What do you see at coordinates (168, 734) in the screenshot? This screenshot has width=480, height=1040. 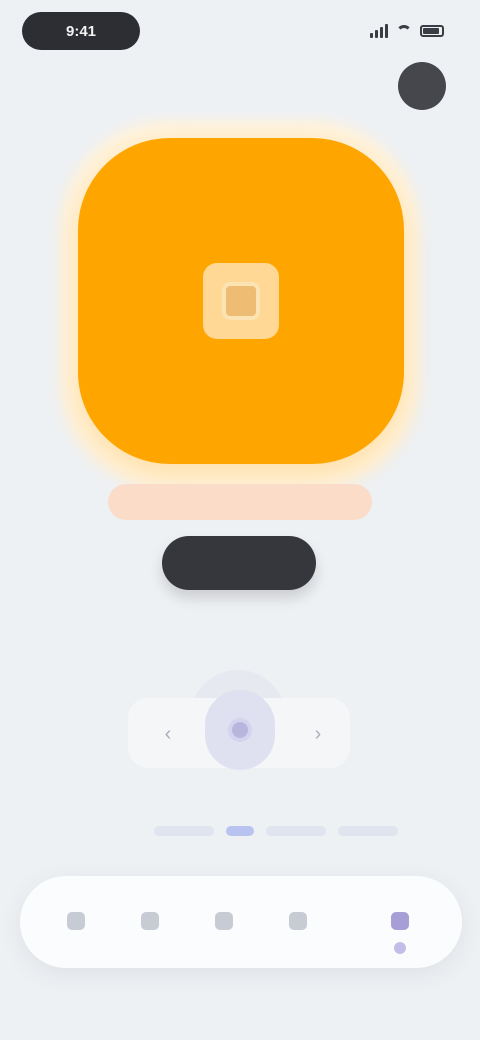 I see `chevron-left-icon: ‹` at bounding box center [168, 734].